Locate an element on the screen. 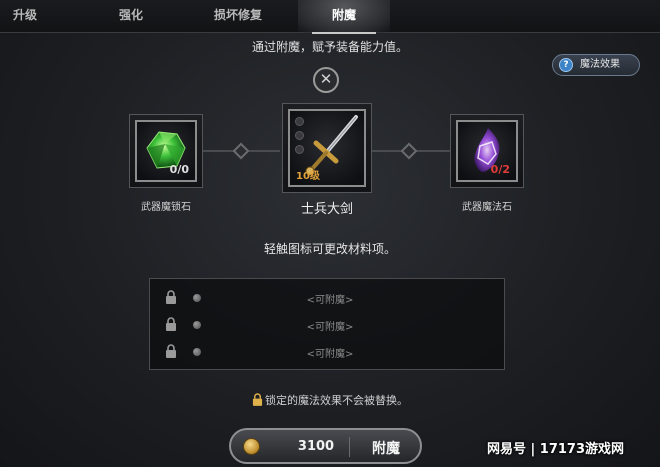 This screenshot has height=467, width=660. gold-lock-icon is located at coordinates (257, 399).